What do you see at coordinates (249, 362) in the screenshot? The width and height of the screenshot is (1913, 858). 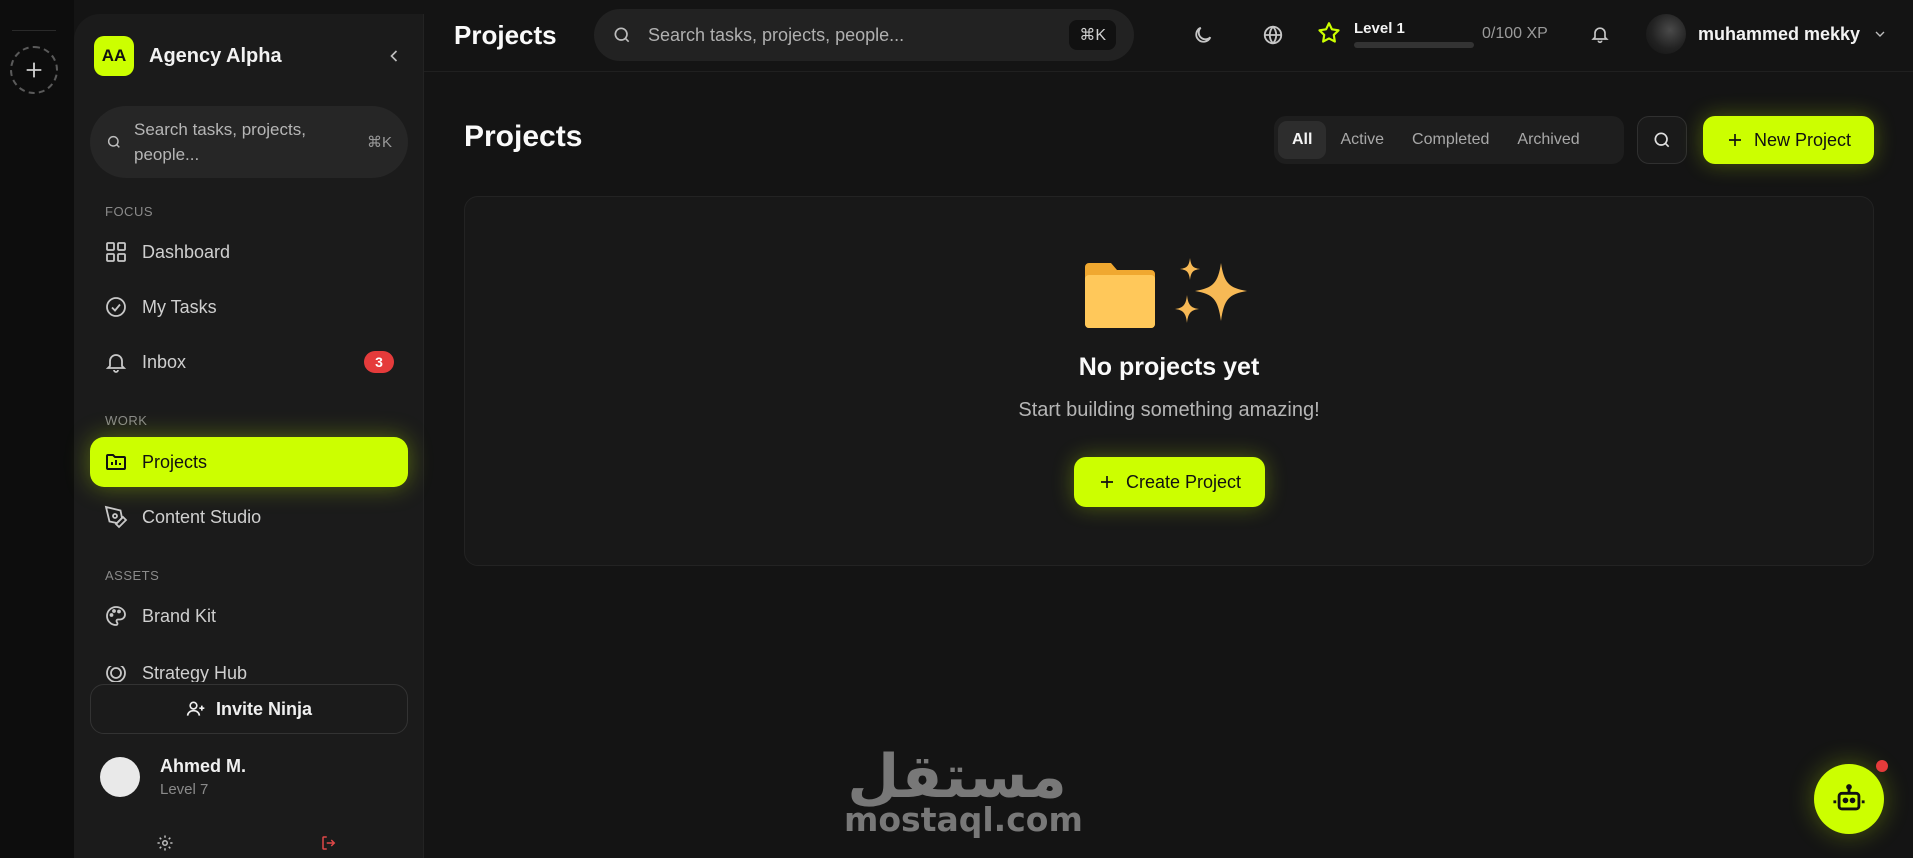 I see `sidebar-item-inbox: Inbox 3` at bounding box center [249, 362].